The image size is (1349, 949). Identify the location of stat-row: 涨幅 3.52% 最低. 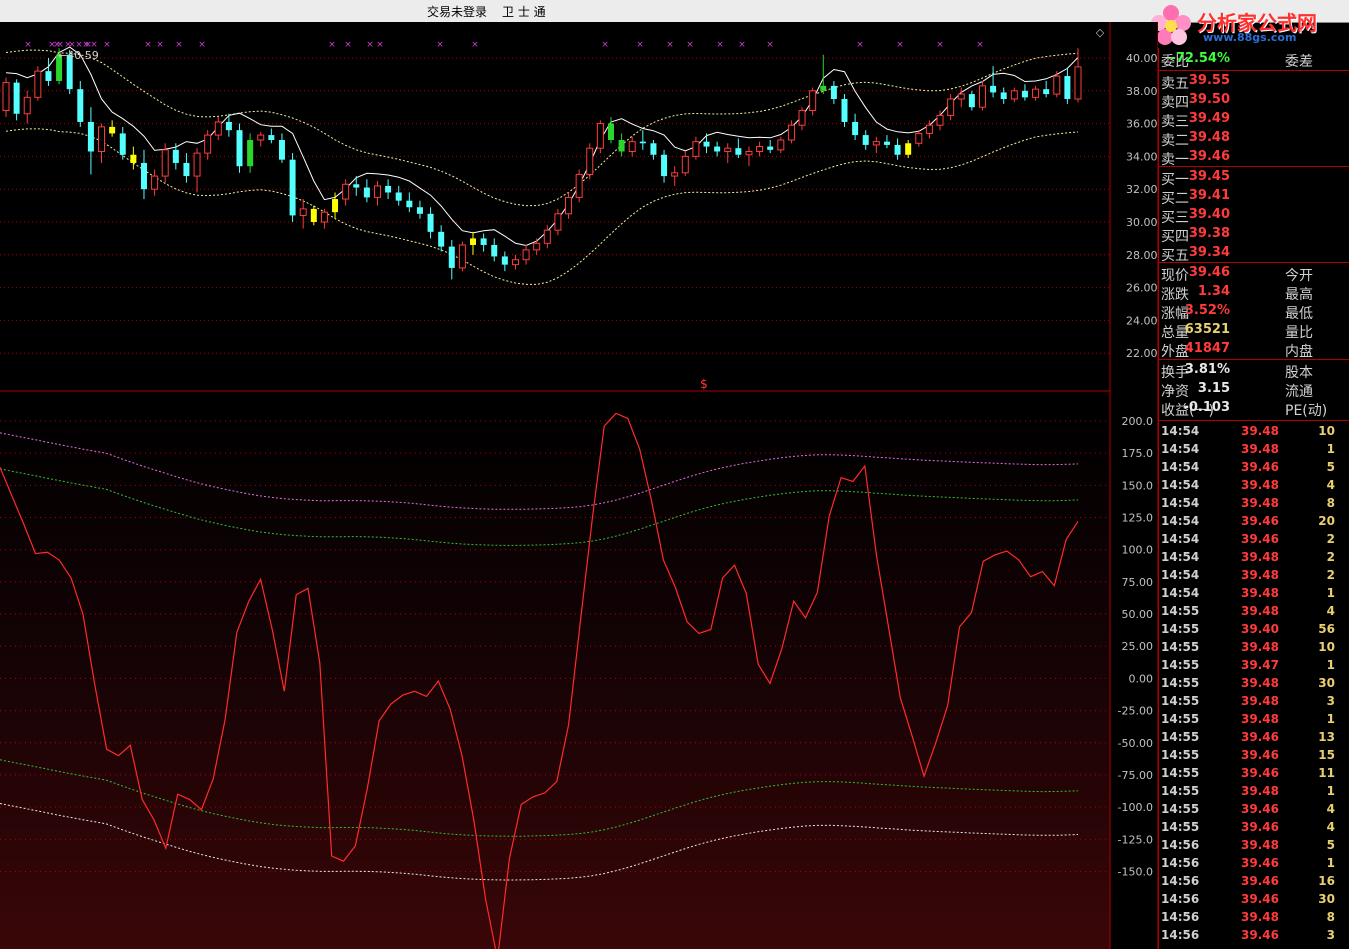
(1254, 312).